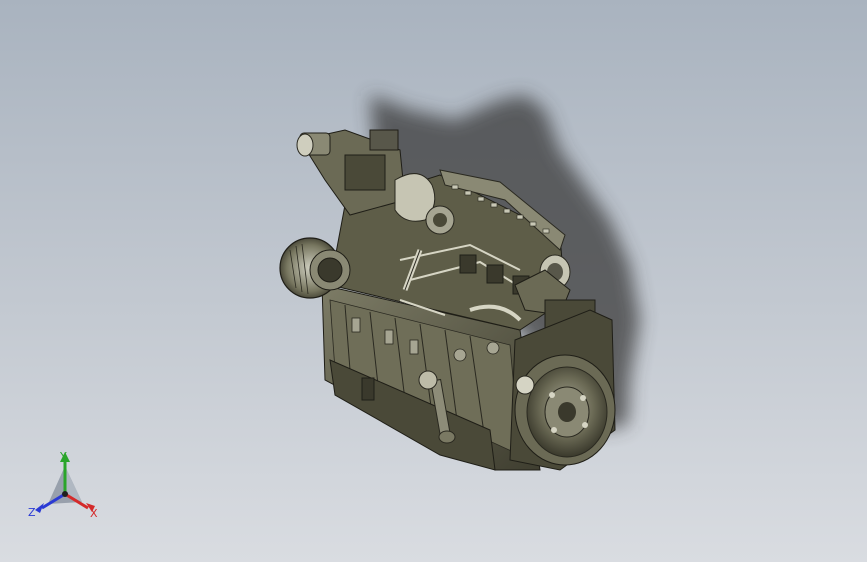  What do you see at coordinates (63, 456) in the screenshot?
I see `y-axis-label: Y` at bounding box center [63, 456].